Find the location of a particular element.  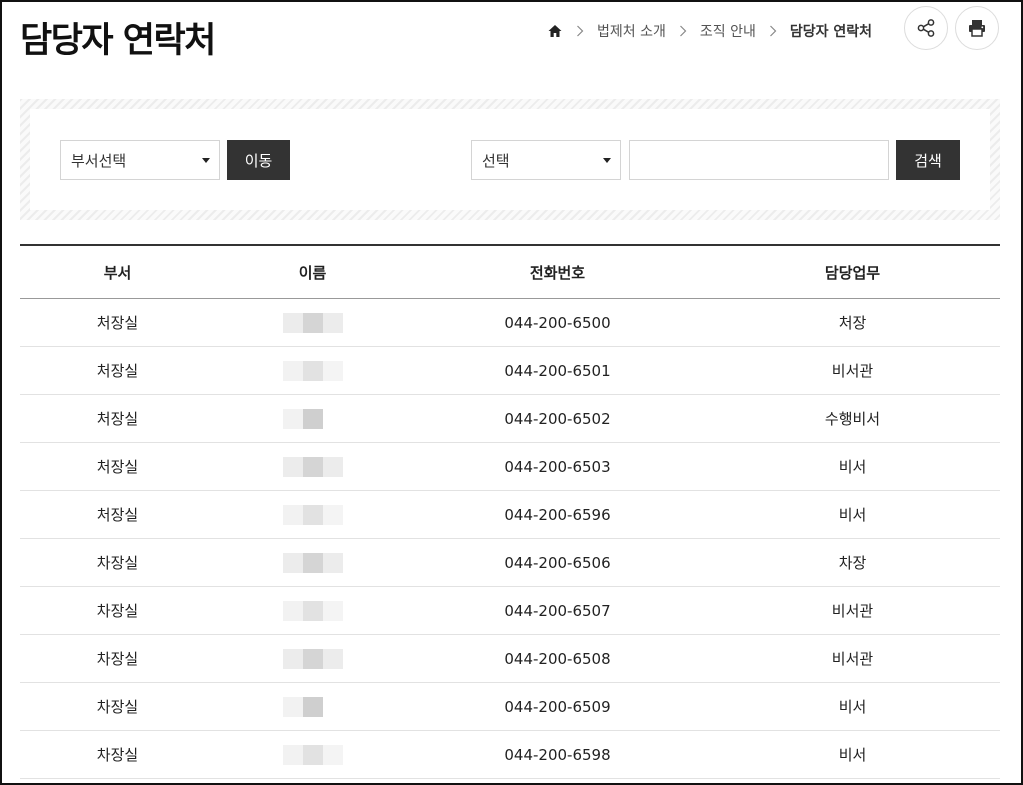

table-row: 차장실 044-200-6507 비서관 is located at coordinates (510, 610).